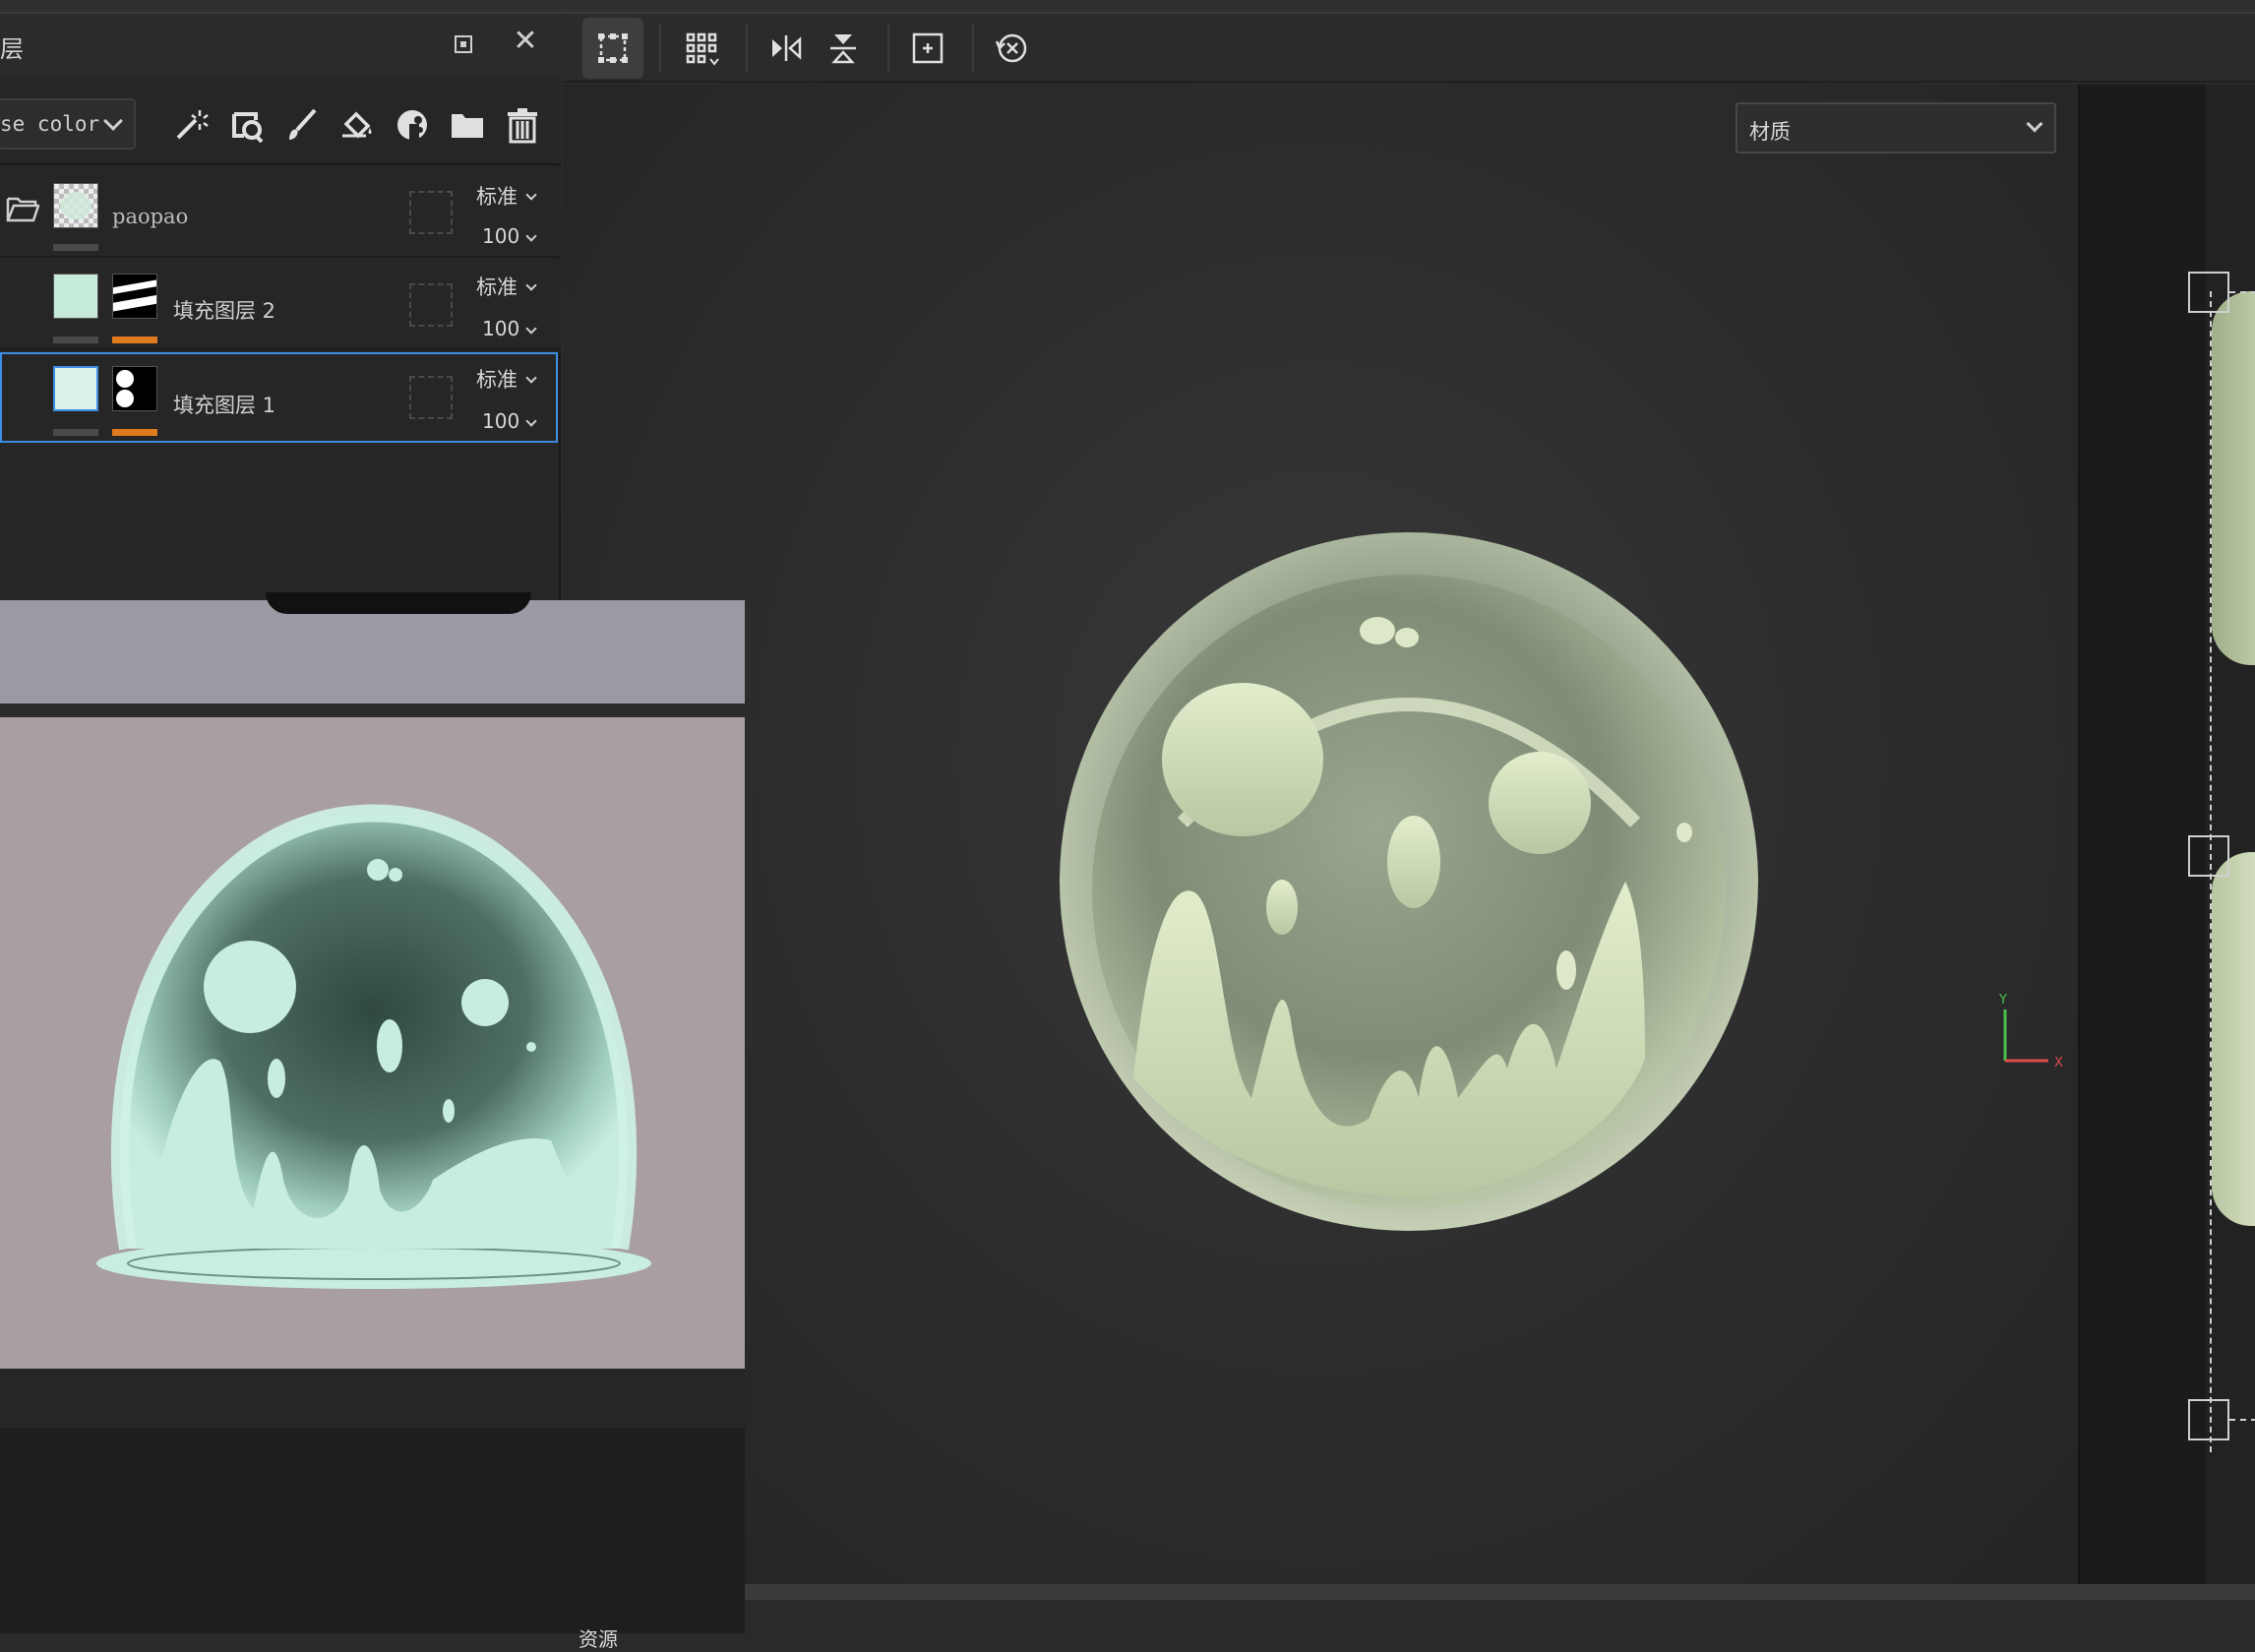 The image size is (2255, 1652). I want to click on close-icon: ✕, so click(525, 41).